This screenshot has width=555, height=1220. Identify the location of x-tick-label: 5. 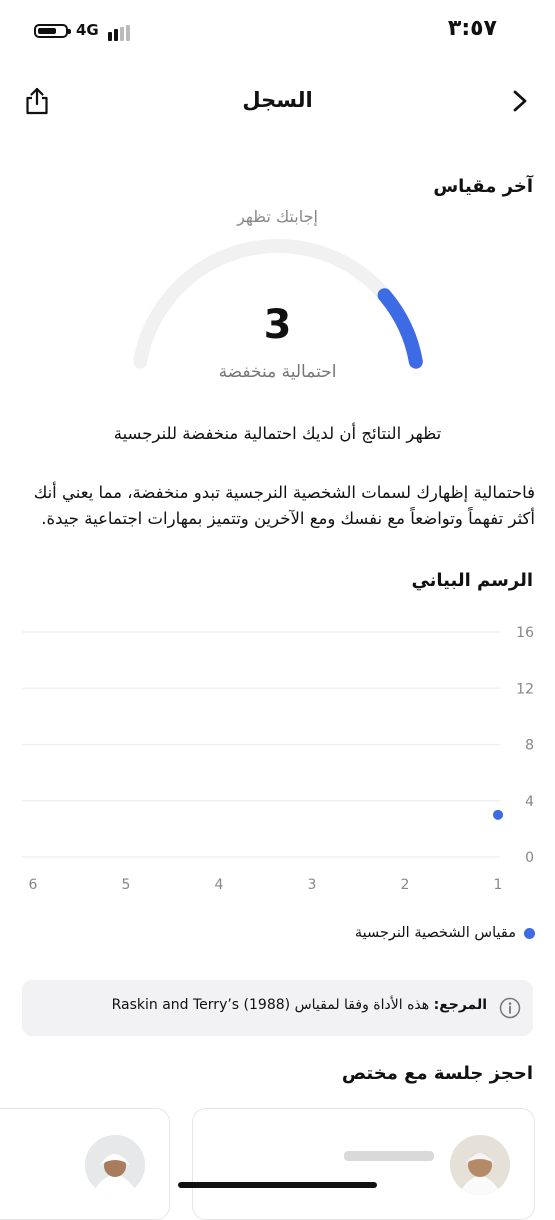
(126, 885).